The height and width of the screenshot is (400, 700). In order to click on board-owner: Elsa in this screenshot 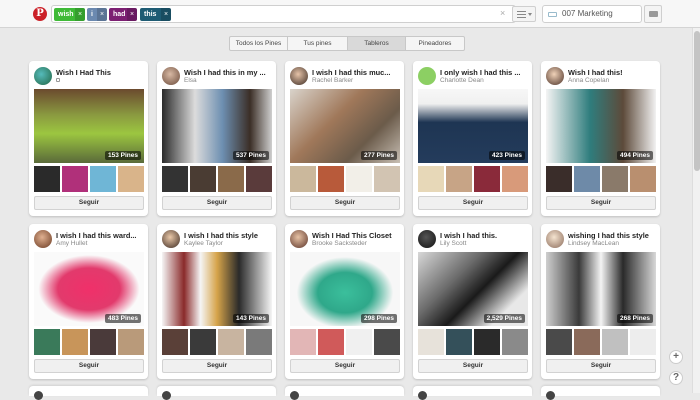, I will do `click(228, 80)`.